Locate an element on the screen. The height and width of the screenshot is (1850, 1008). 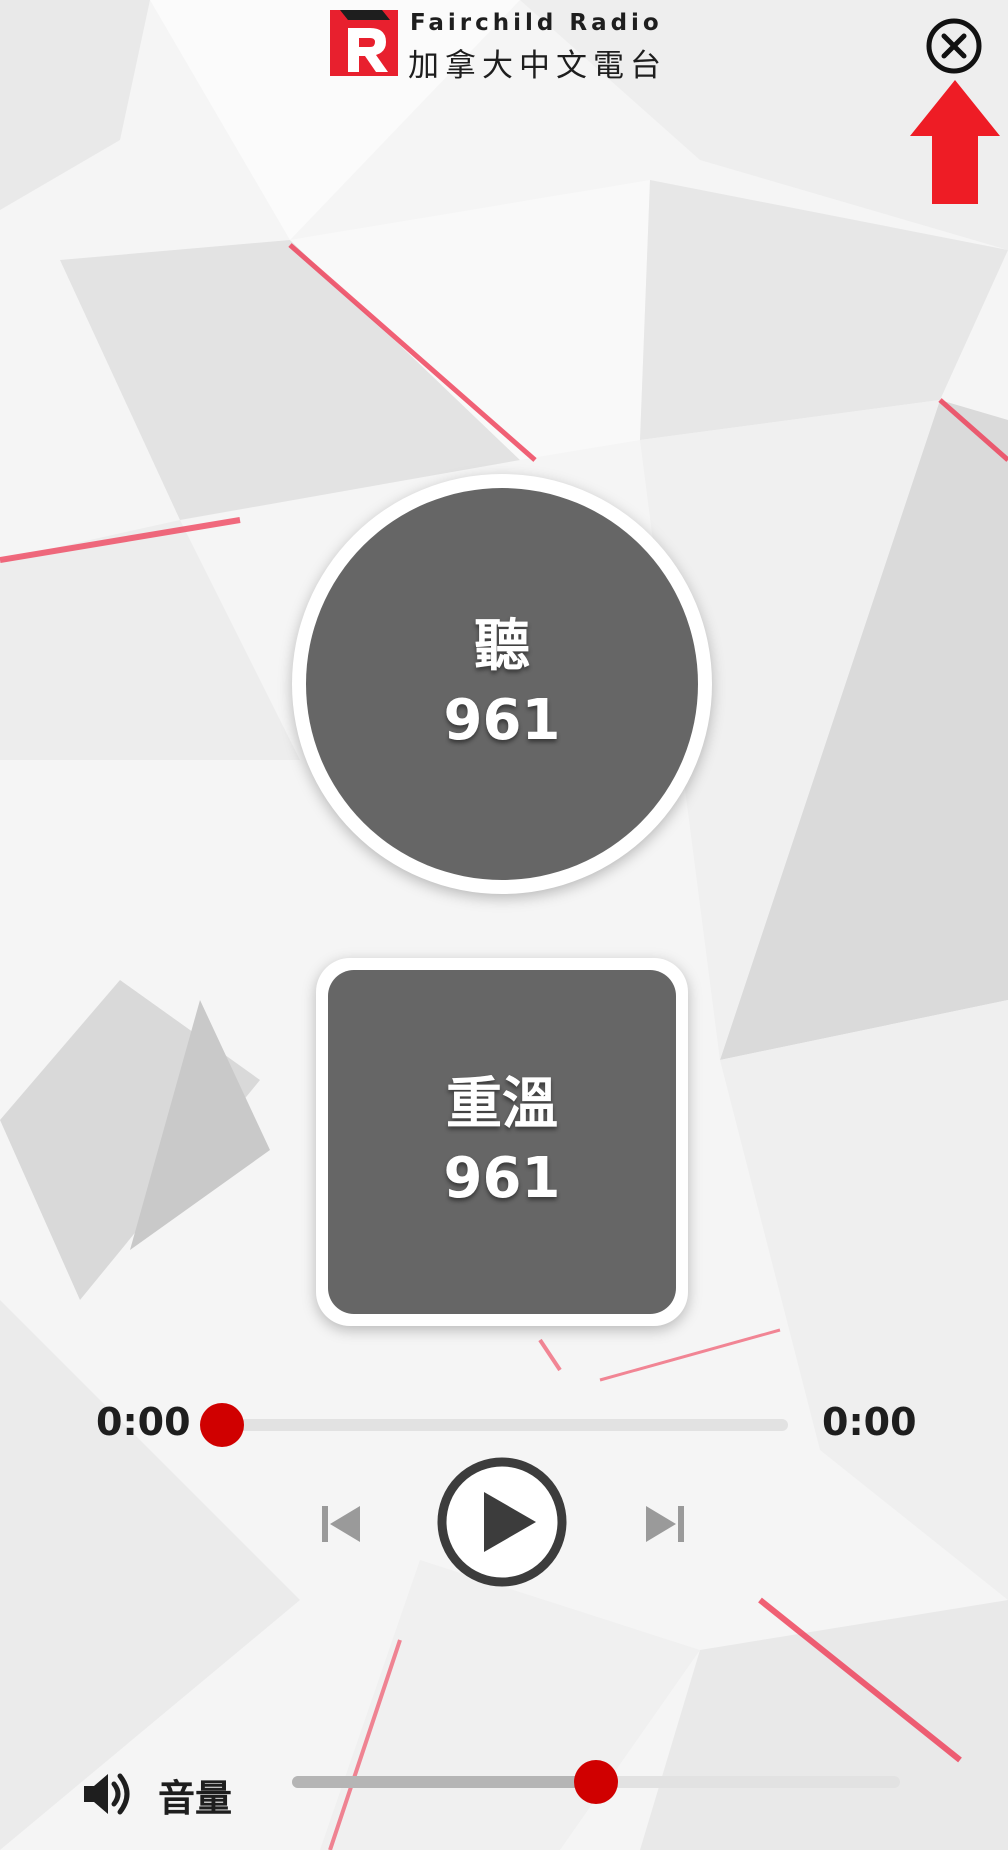
close-circle-icon is located at coordinates (954, 46).